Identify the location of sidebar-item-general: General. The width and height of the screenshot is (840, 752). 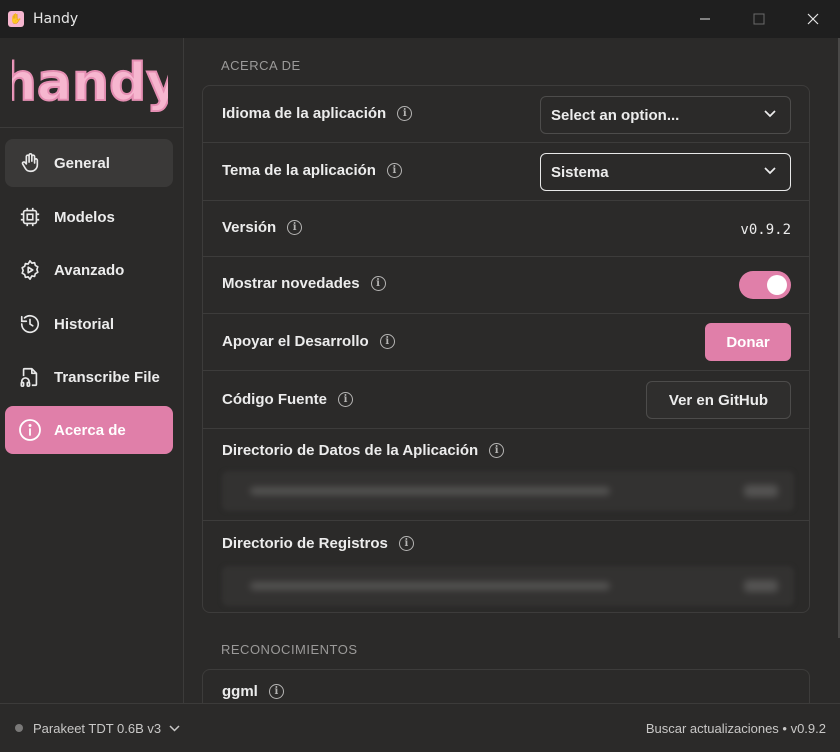
(89, 163).